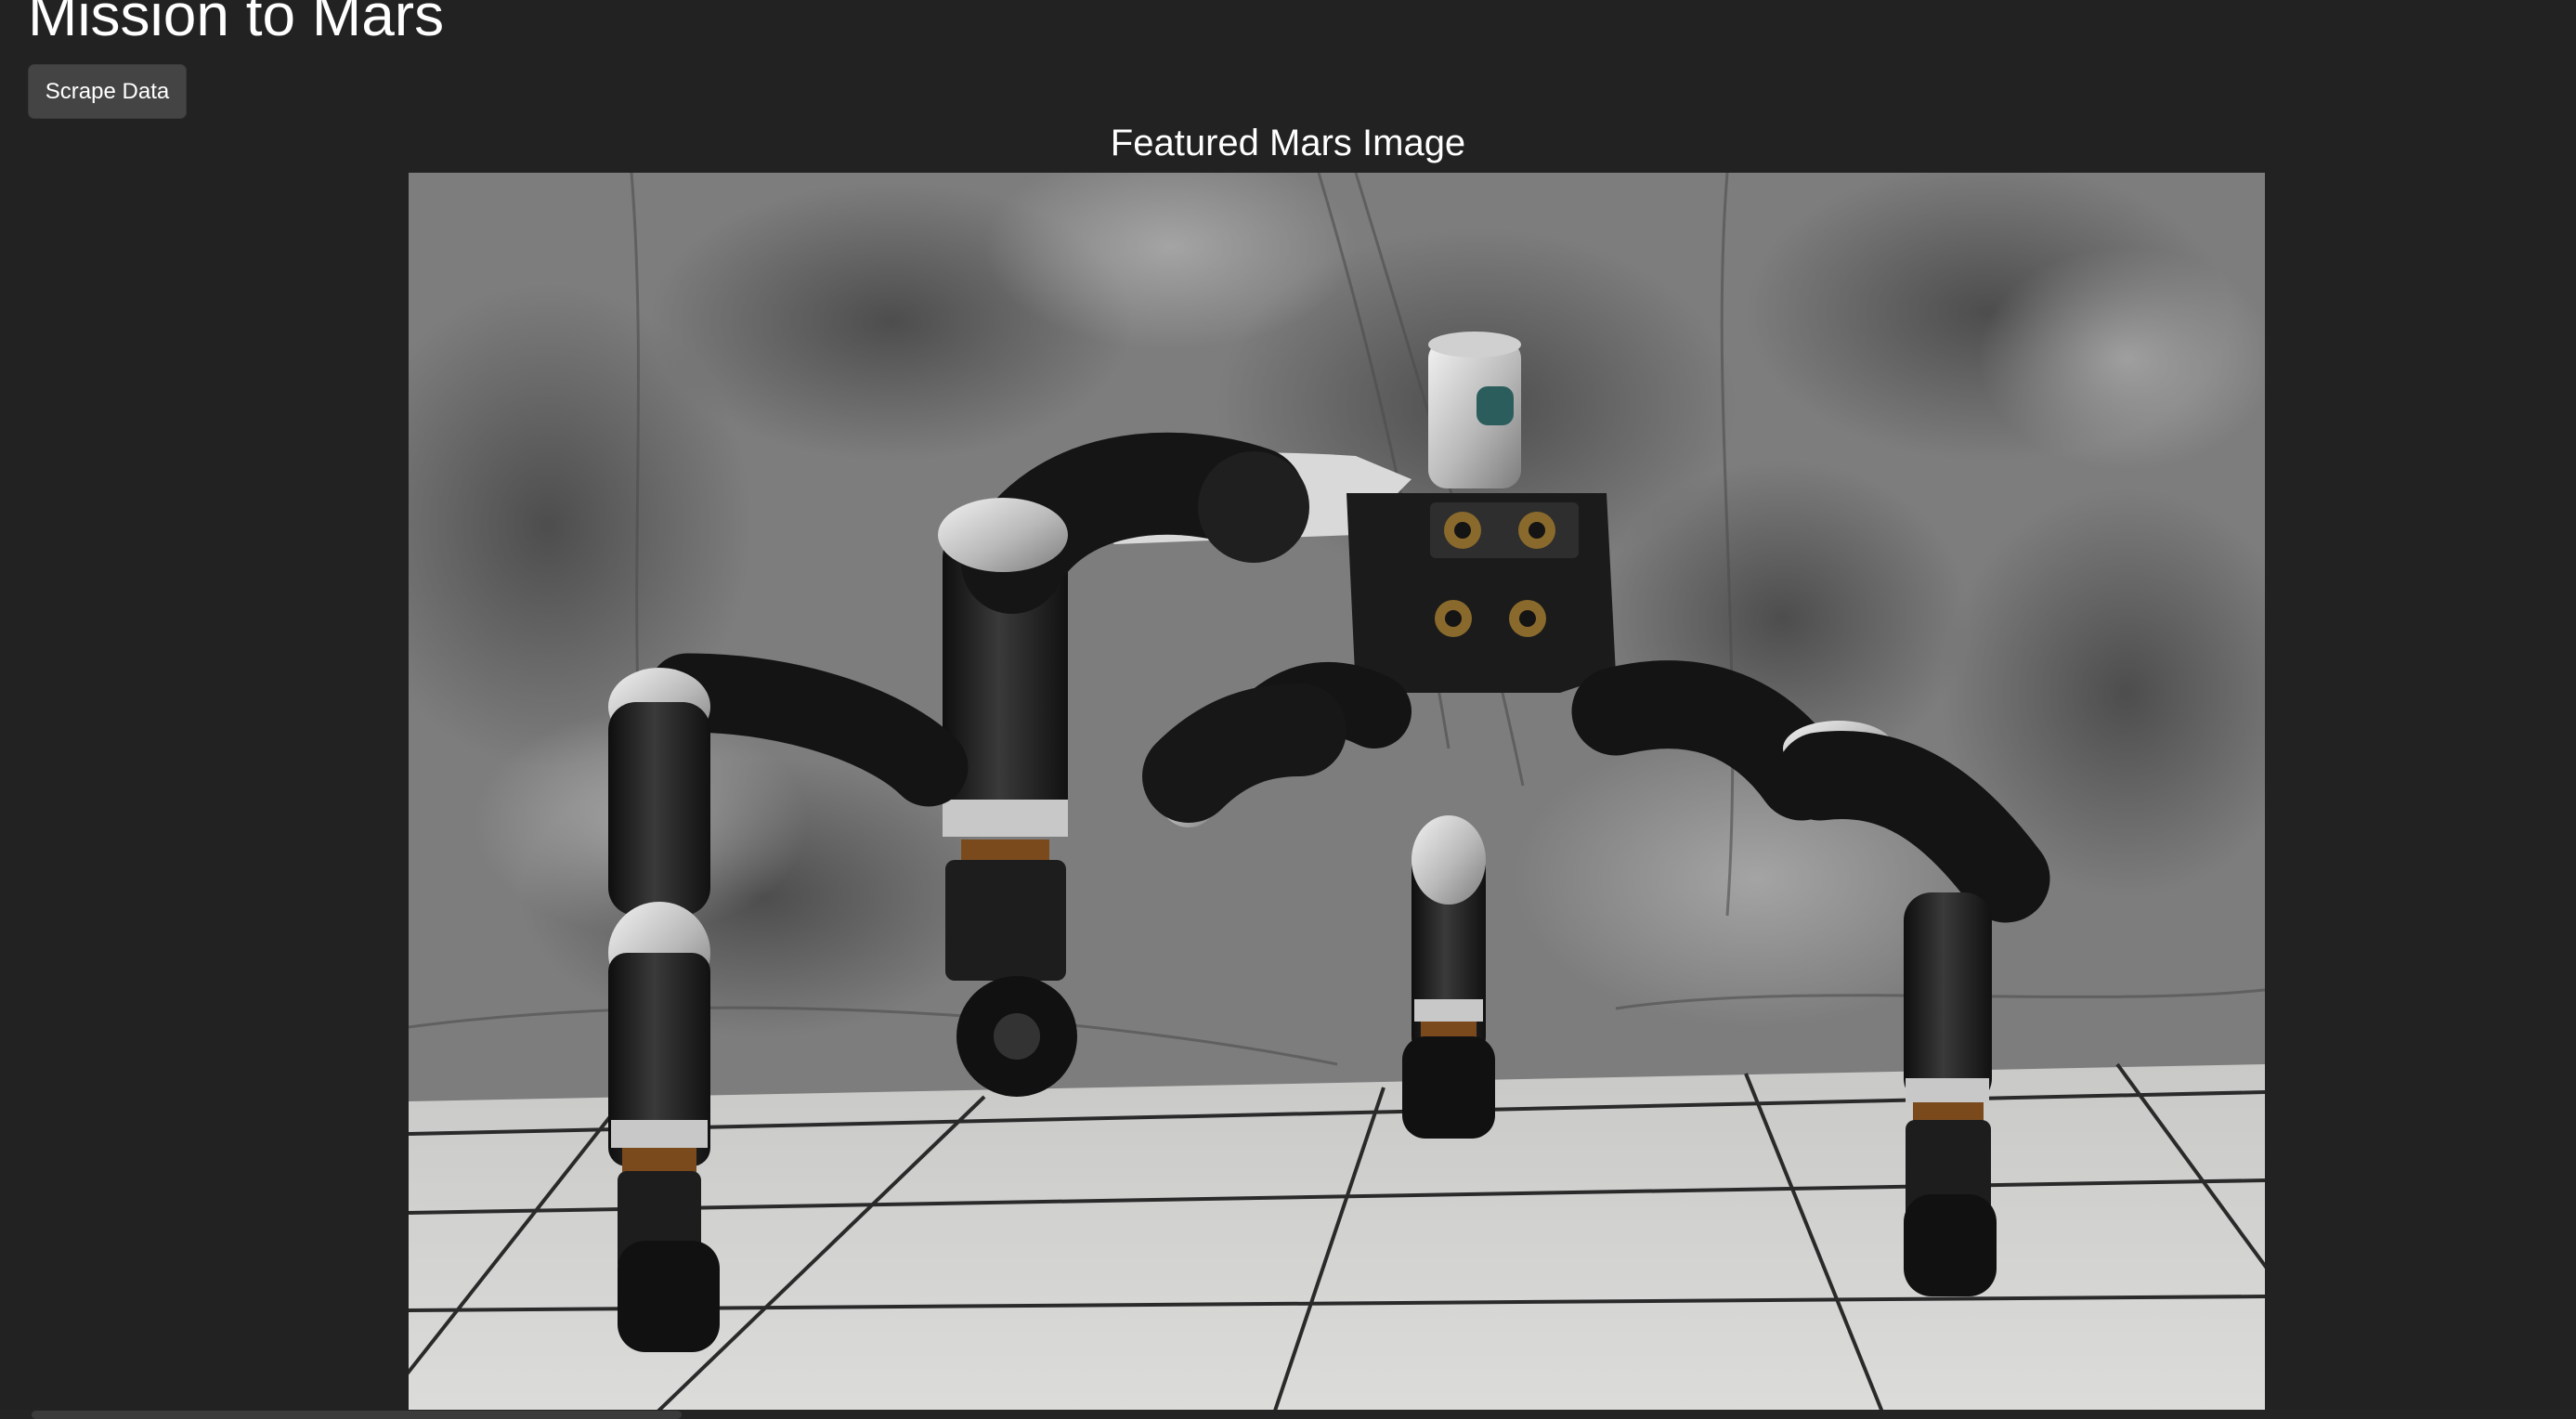 The height and width of the screenshot is (1419, 2576). Describe the element at coordinates (237, 24) in the screenshot. I see `page-title: Mission to Mars` at that location.